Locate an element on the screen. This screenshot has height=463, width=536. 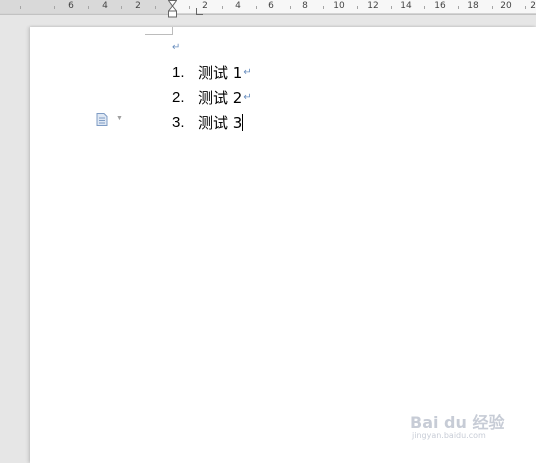
chevron-down-icon: ▼ is located at coordinates (119, 118).